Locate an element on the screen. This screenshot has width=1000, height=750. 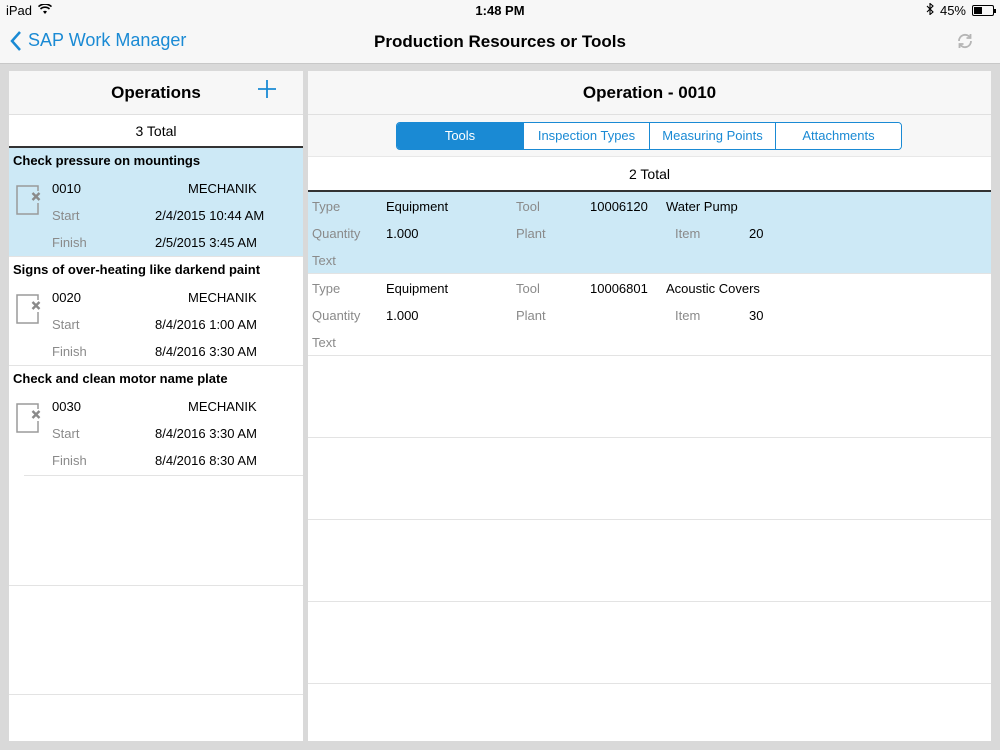
status-time: 1:48 PM is located at coordinates (500, 10).